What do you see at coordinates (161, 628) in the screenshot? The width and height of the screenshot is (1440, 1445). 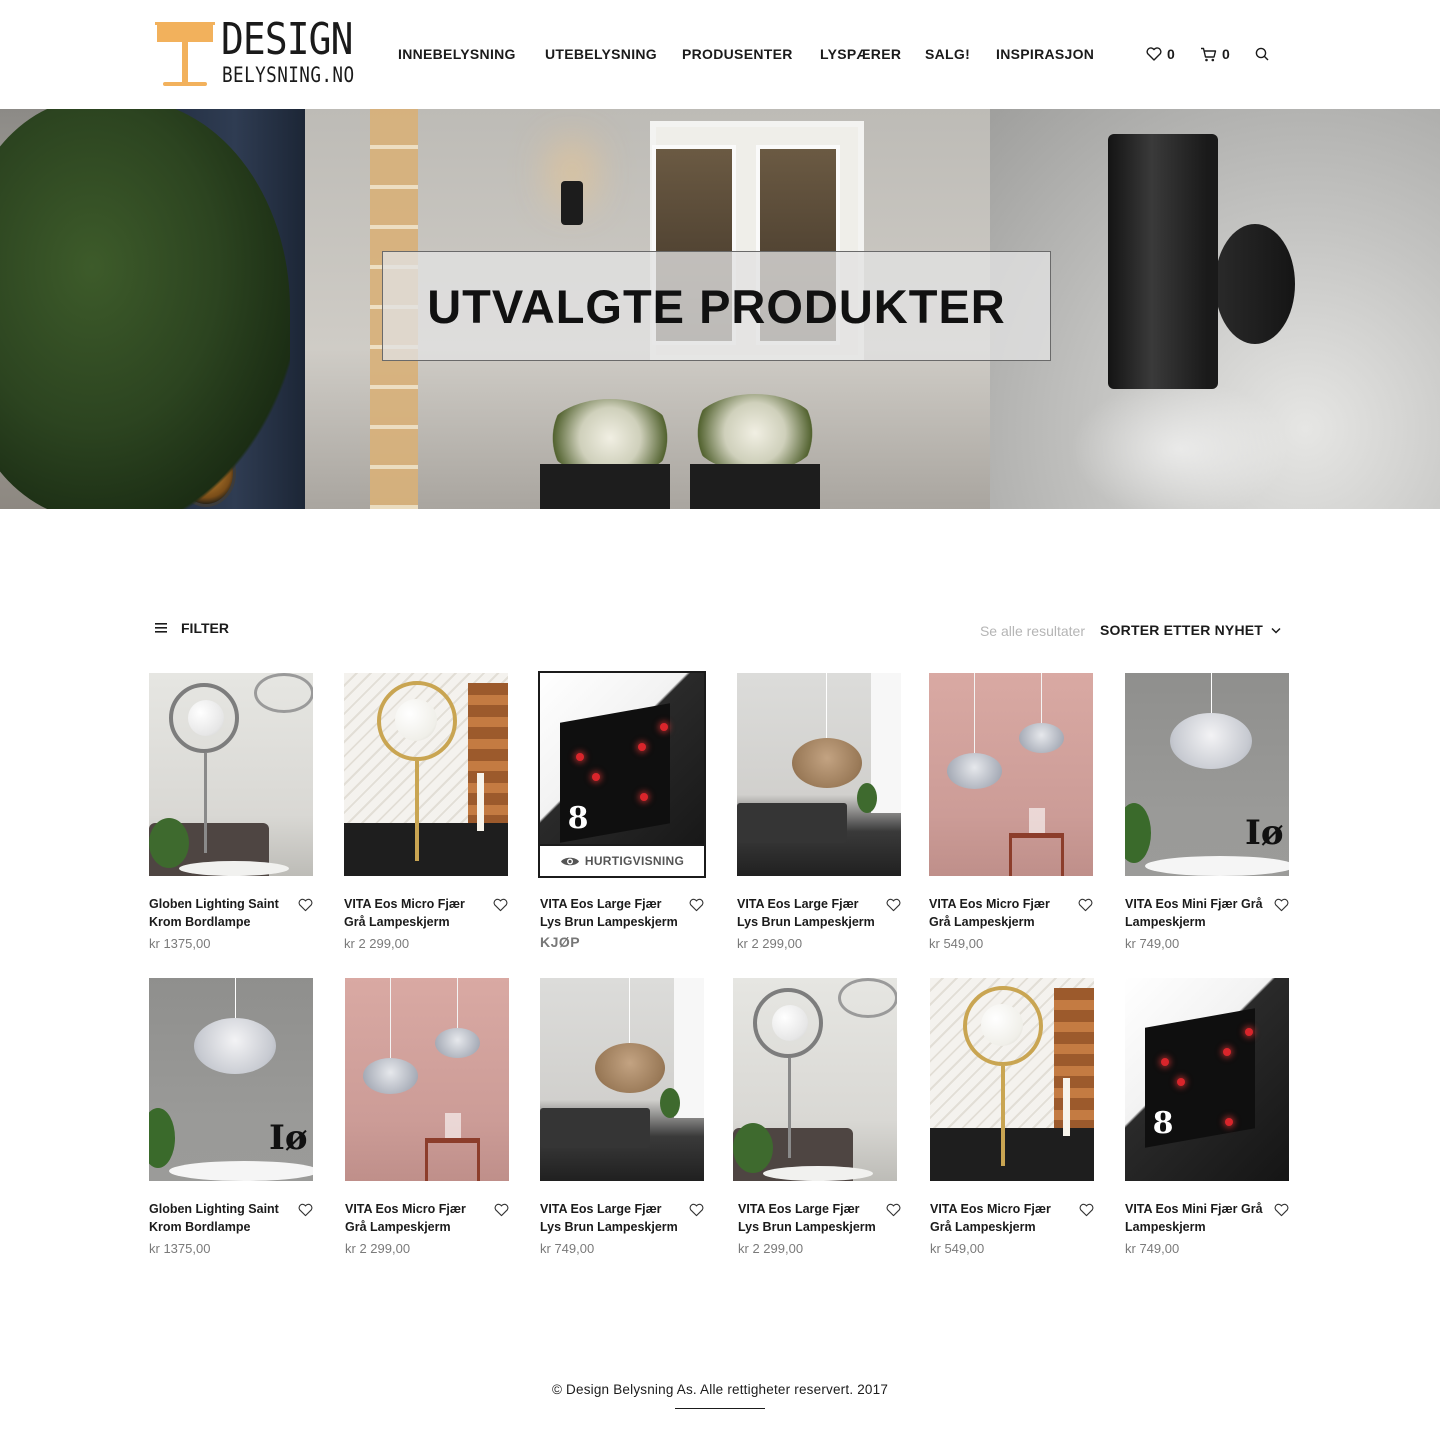 I see `menu-lines-icon` at bounding box center [161, 628].